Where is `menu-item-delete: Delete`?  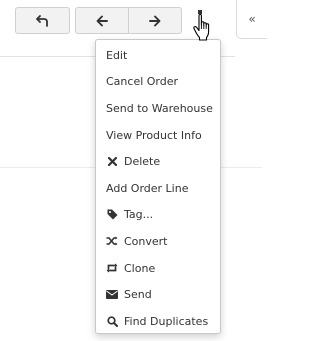 menu-item-delete: Delete is located at coordinates (158, 161).